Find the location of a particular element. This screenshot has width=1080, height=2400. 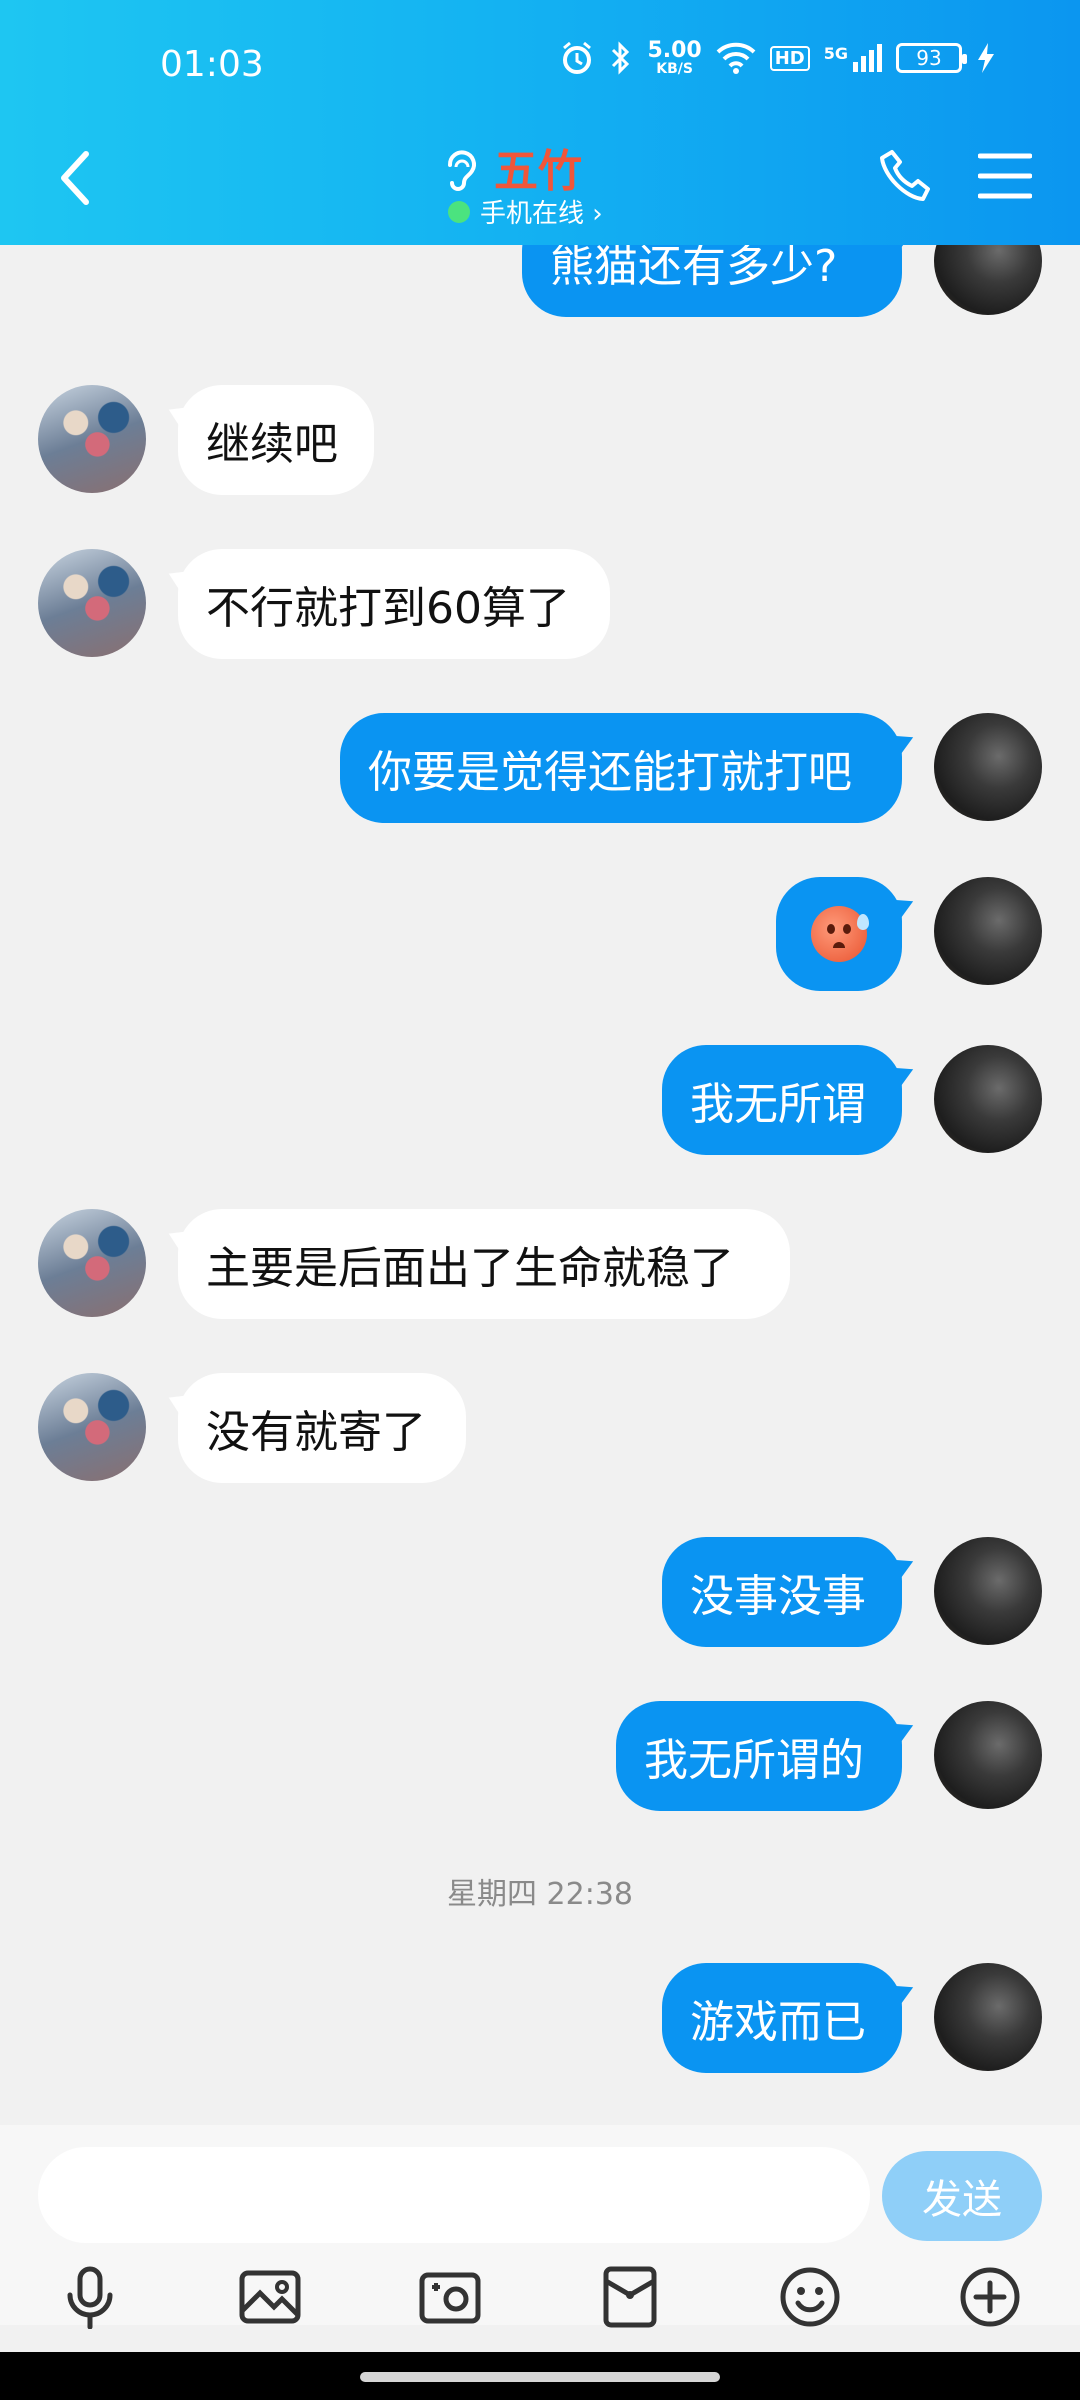

microphone-icon is located at coordinates (90, 2297).